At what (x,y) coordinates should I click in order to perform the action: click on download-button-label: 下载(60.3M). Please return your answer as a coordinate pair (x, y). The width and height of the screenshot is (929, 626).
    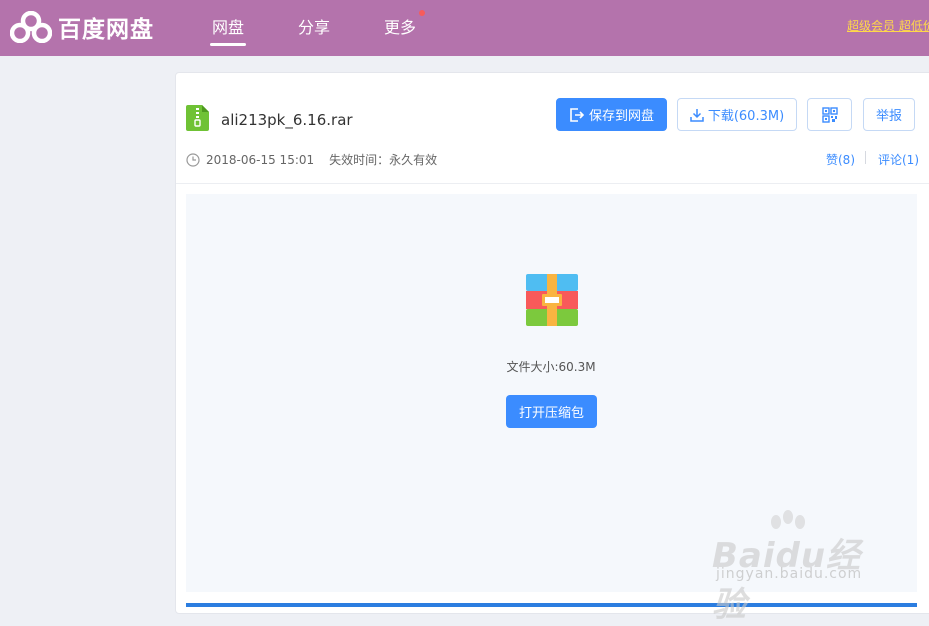
    Looking at the image, I should click on (746, 116).